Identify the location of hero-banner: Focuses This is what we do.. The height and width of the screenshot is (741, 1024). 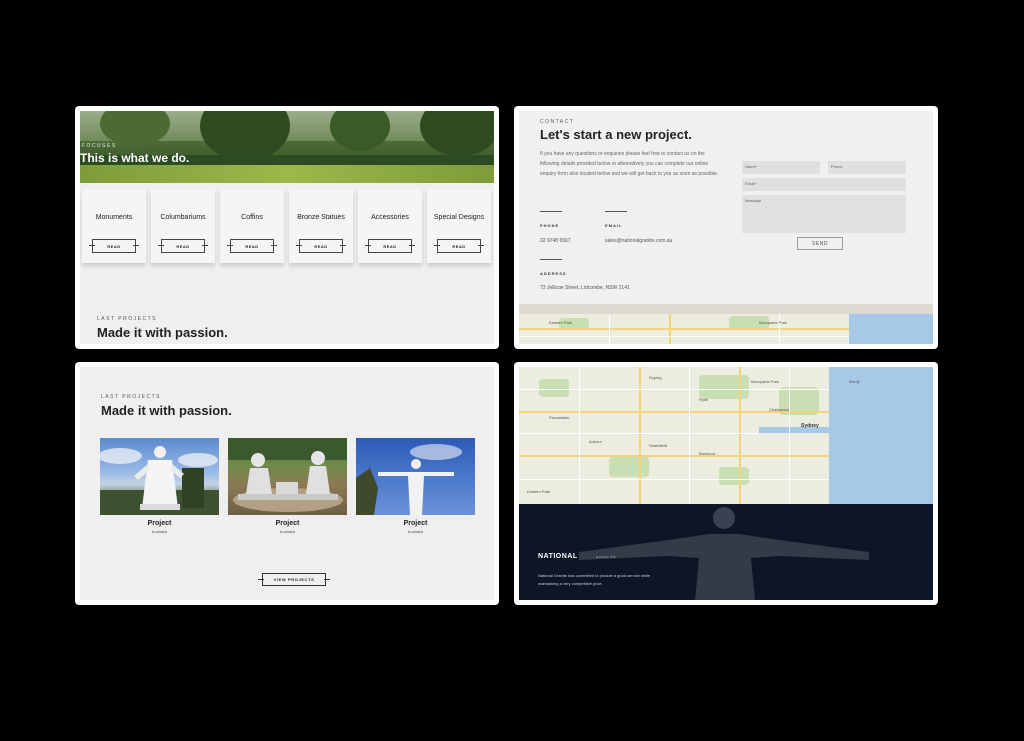
(287, 147).